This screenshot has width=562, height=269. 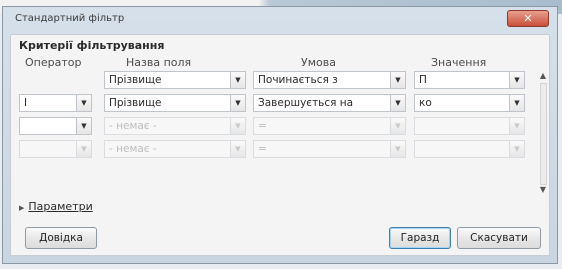 What do you see at coordinates (462, 80) in the screenshot?
I see `value-field: П` at bounding box center [462, 80].